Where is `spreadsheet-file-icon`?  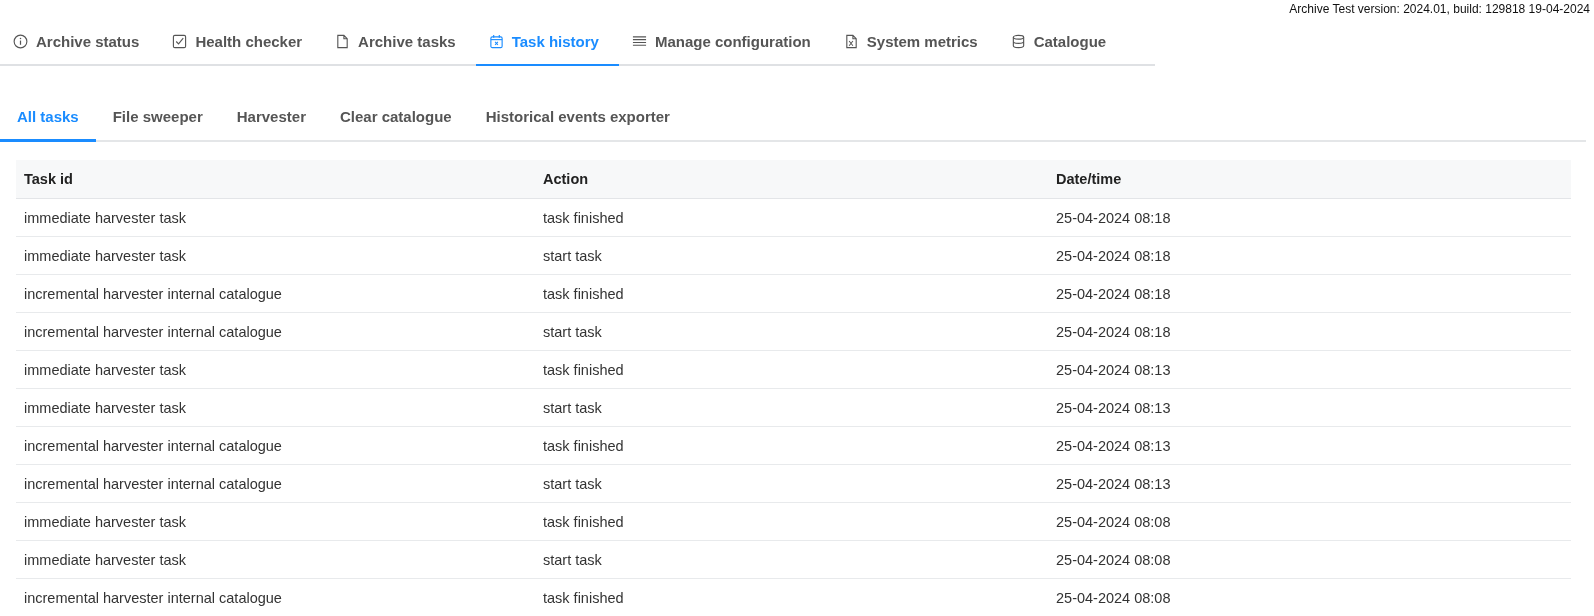
spreadsheet-file-icon is located at coordinates (851, 41).